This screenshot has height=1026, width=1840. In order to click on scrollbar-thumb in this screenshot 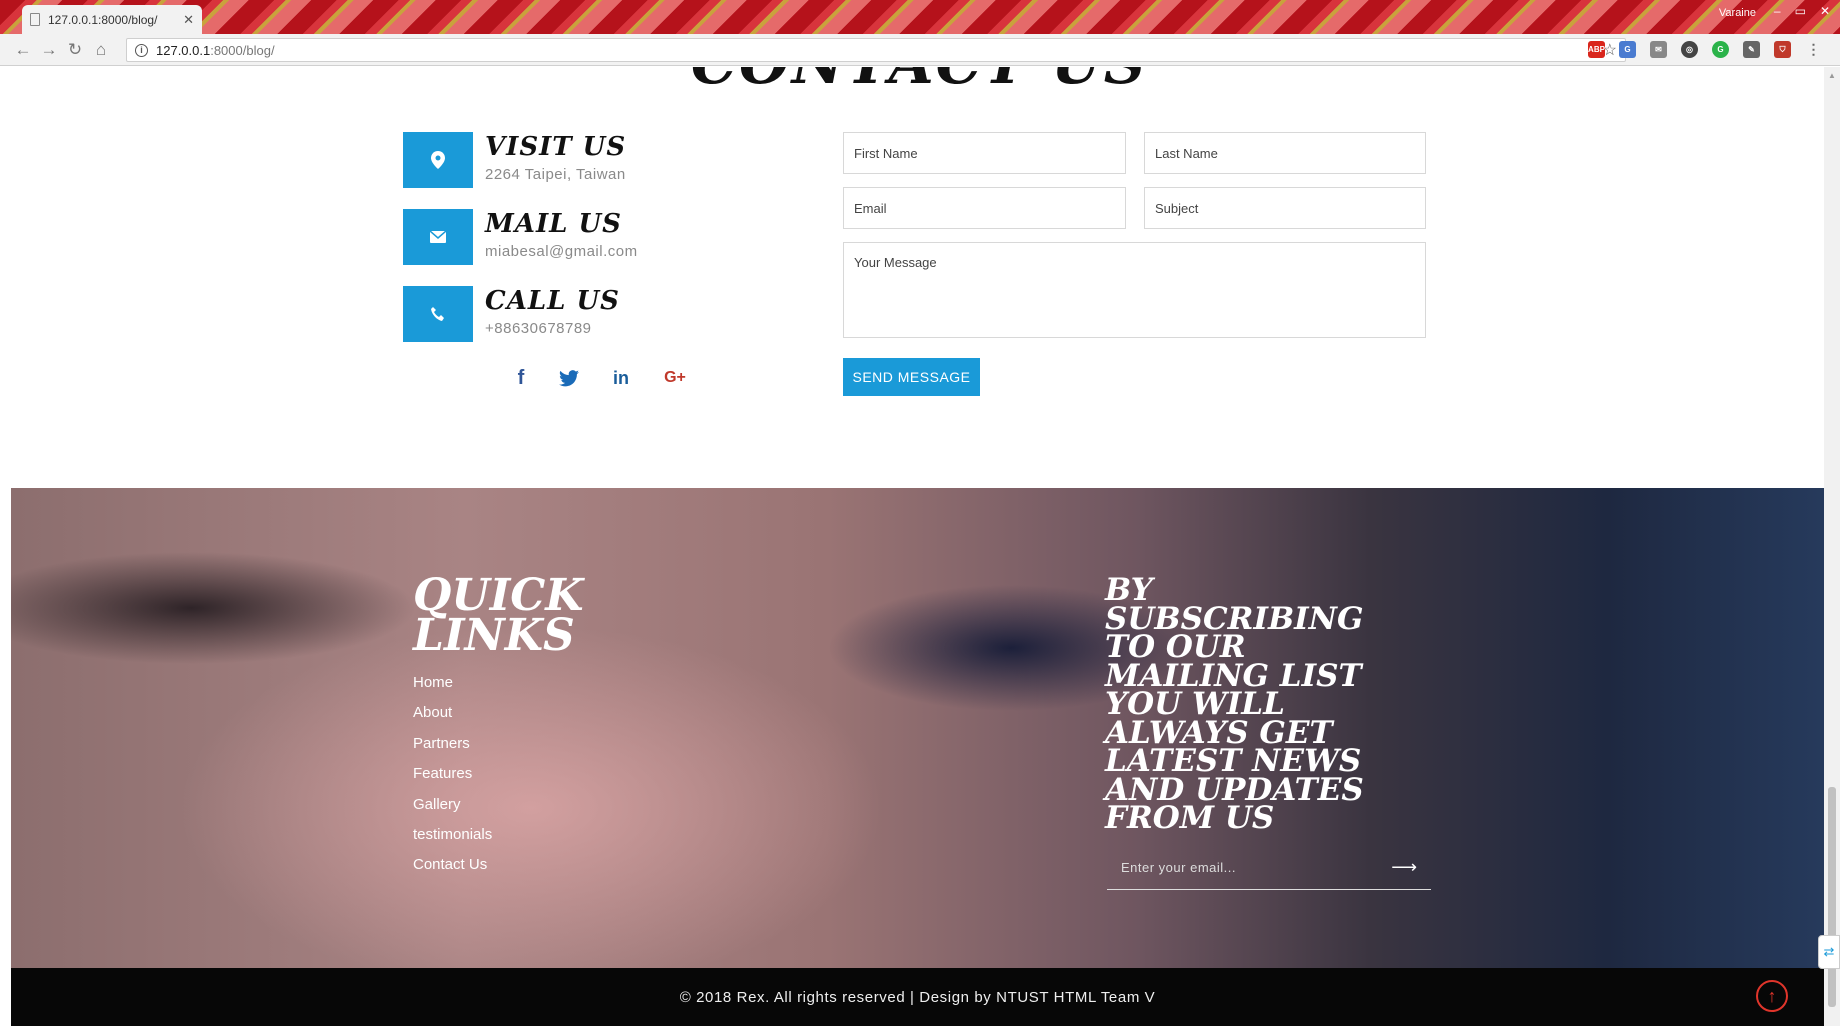, I will do `click(1832, 897)`.